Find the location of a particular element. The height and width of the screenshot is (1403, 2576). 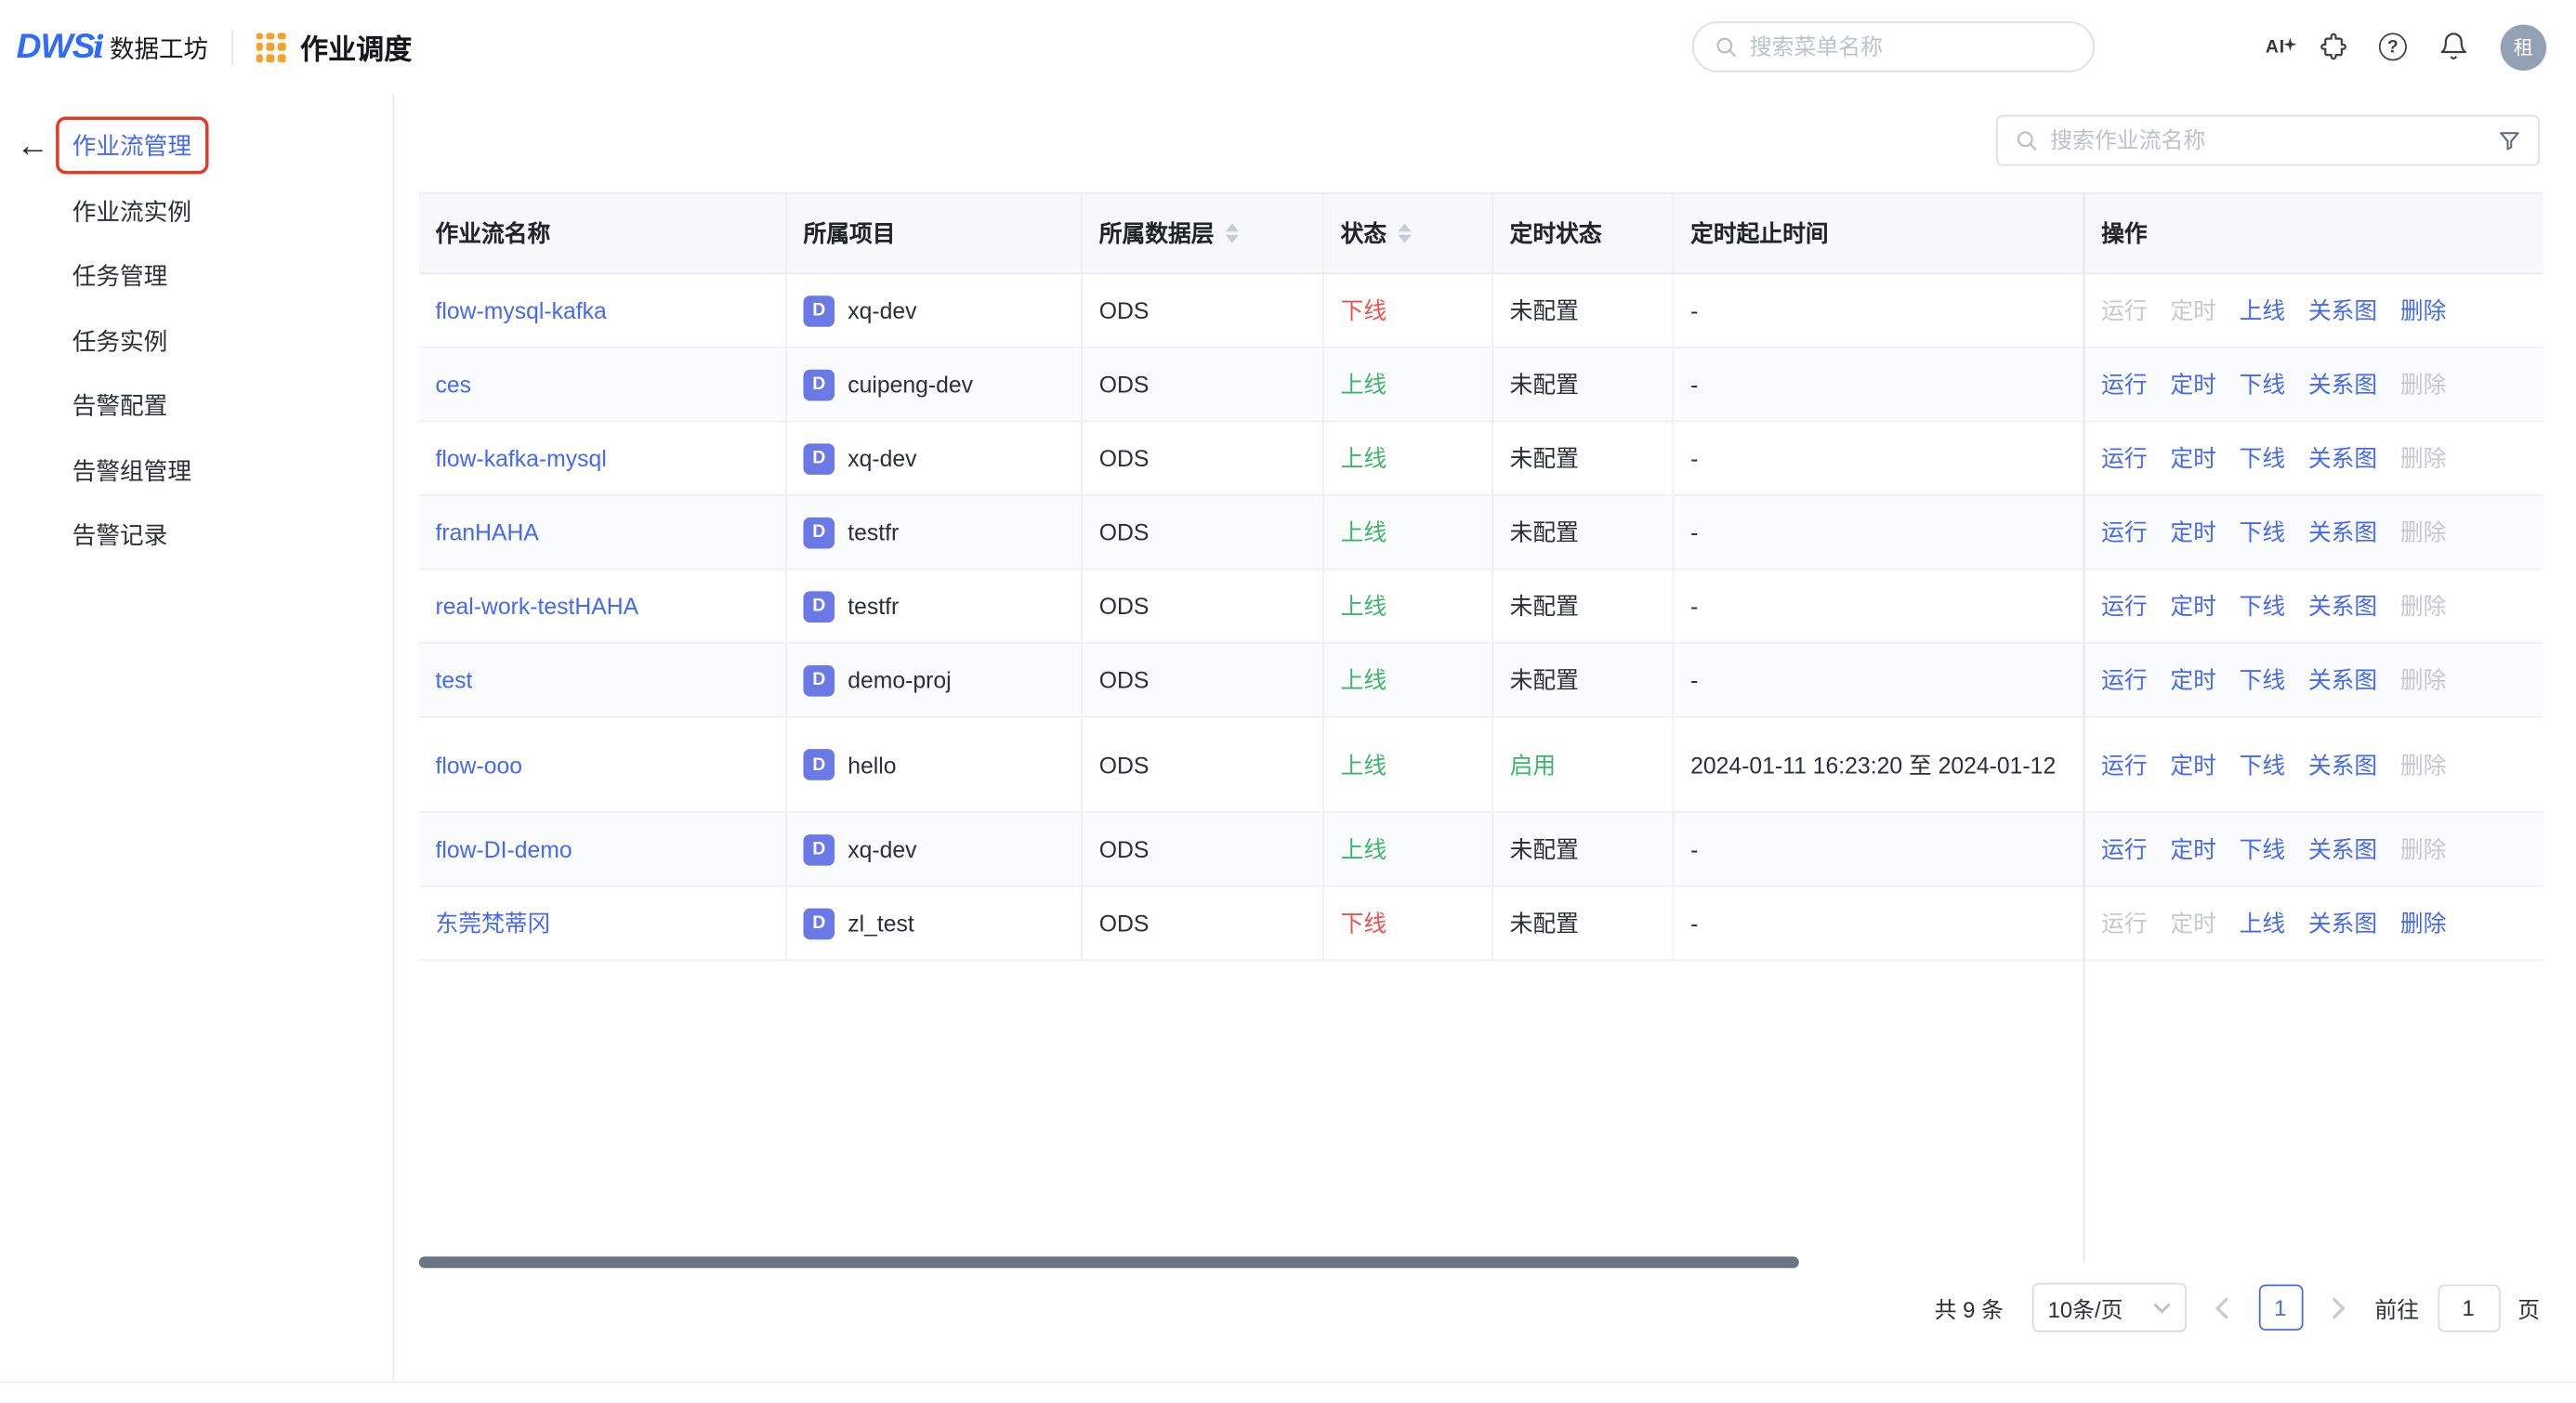

help-icon: ? is located at coordinates (2392, 47).